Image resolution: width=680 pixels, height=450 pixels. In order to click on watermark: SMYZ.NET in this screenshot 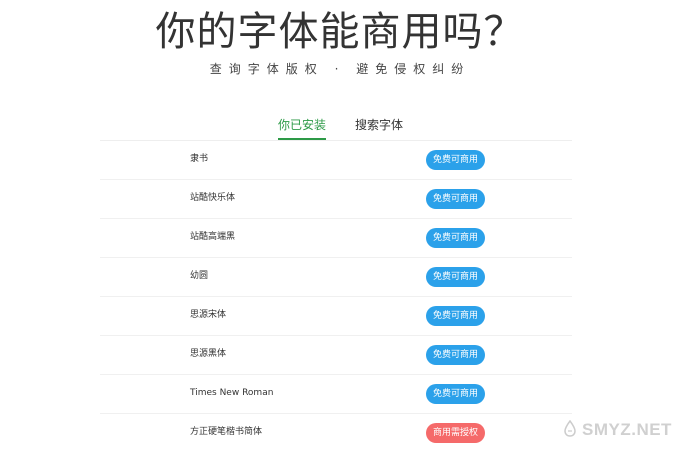, I will do `click(617, 430)`.